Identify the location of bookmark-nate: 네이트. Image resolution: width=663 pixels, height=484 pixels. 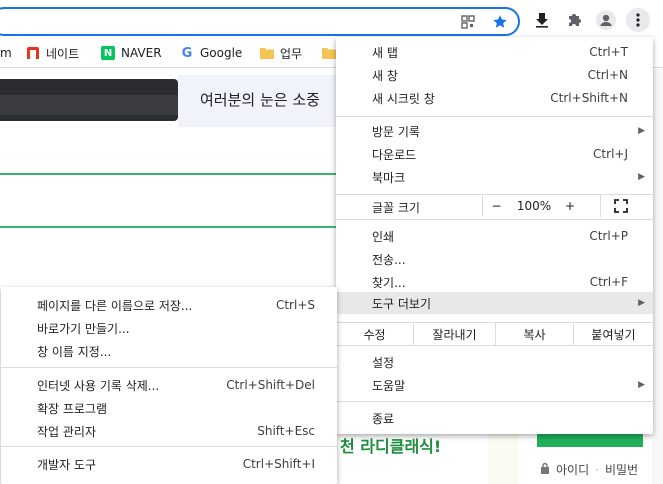
(52, 53).